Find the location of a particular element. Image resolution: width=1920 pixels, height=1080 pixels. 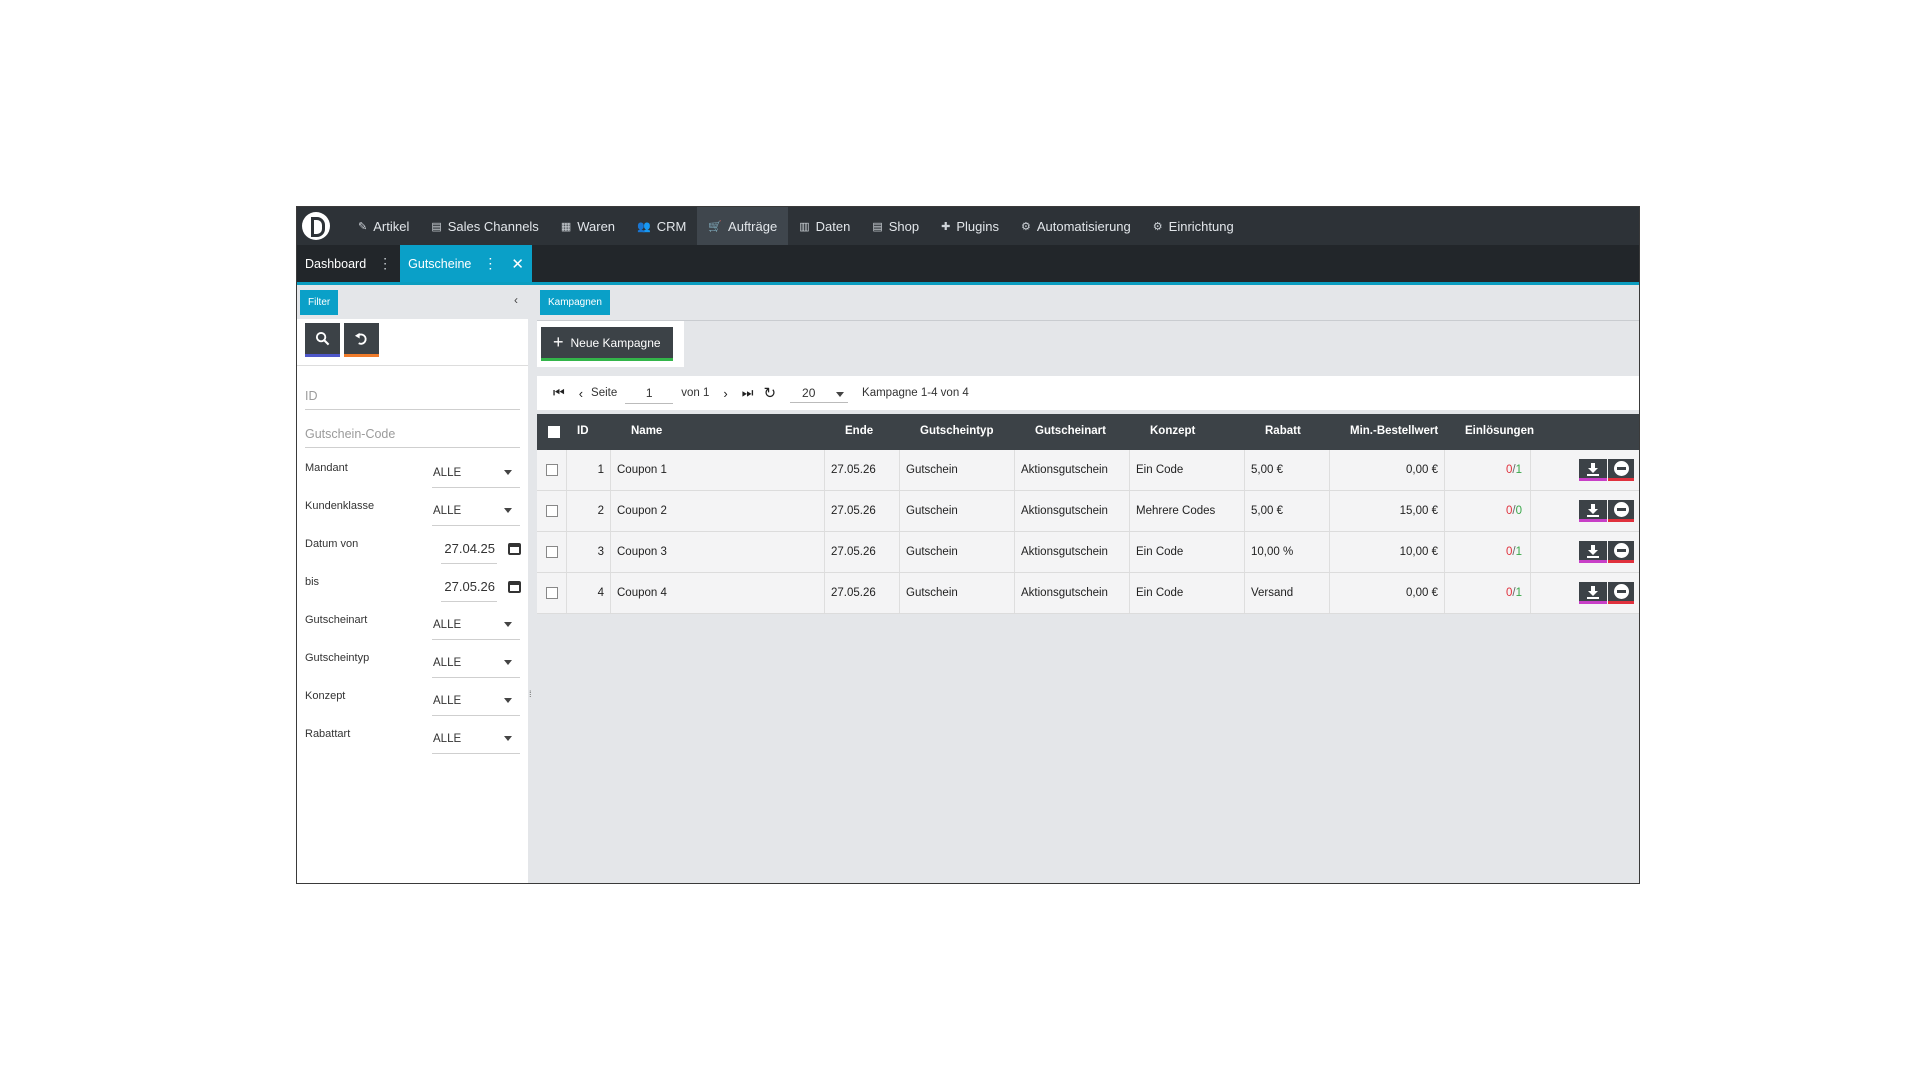

filter-row-gutscheintyp: Gutscheintyp ALLE is located at coordinates (412, 663).